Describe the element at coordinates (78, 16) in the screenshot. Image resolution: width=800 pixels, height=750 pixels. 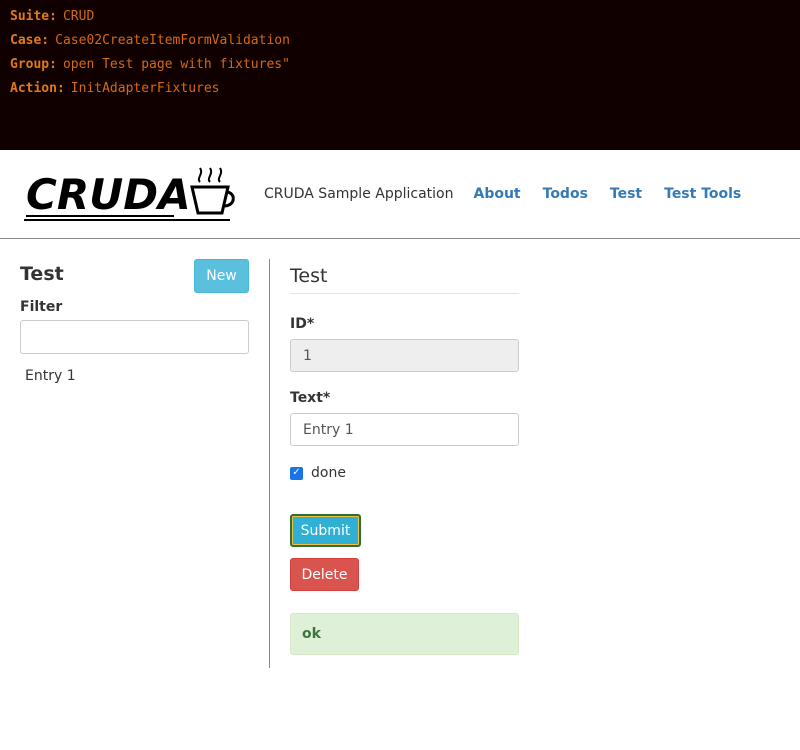
I see `console-value: CRUD` at that location.